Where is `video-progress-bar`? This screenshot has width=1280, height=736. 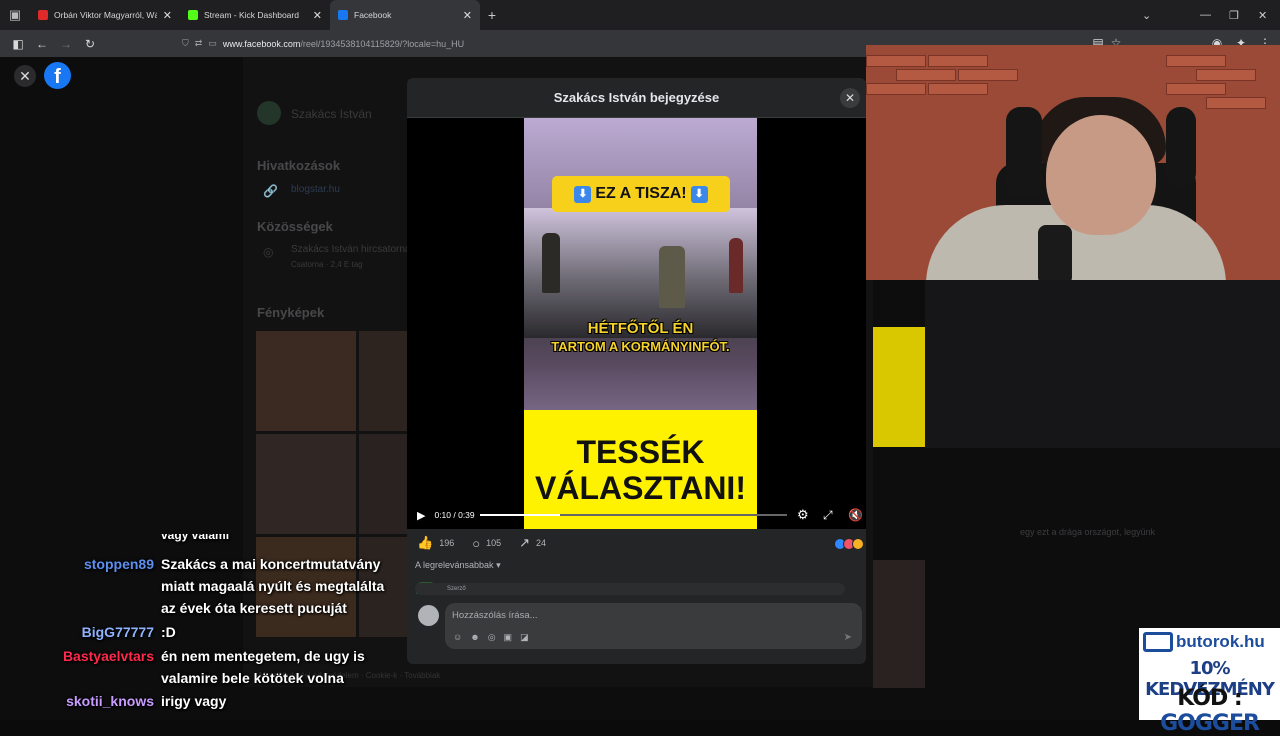
video-progress-bar is located at coordinates (633, 515).